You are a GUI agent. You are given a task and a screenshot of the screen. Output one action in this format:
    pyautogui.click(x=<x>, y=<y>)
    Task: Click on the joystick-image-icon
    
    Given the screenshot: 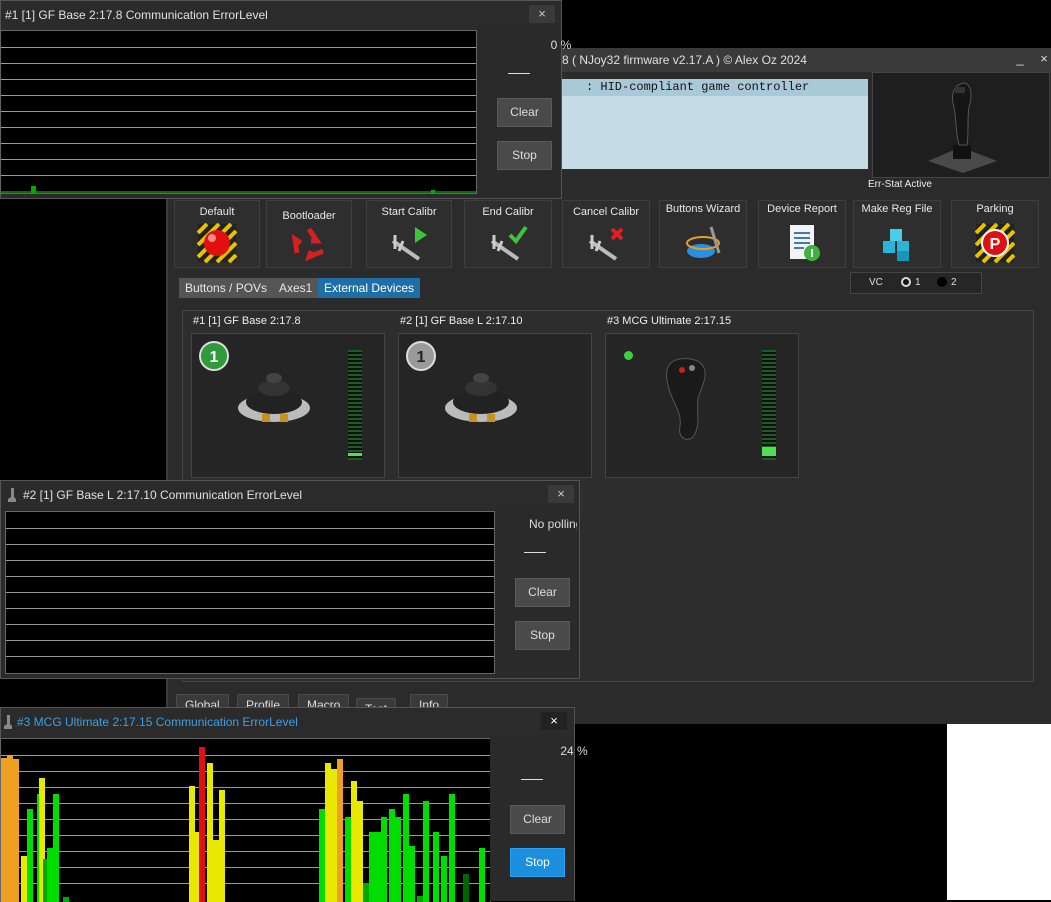 What is the action you would take?
    pyautogui.click(x=961, y=125)
    